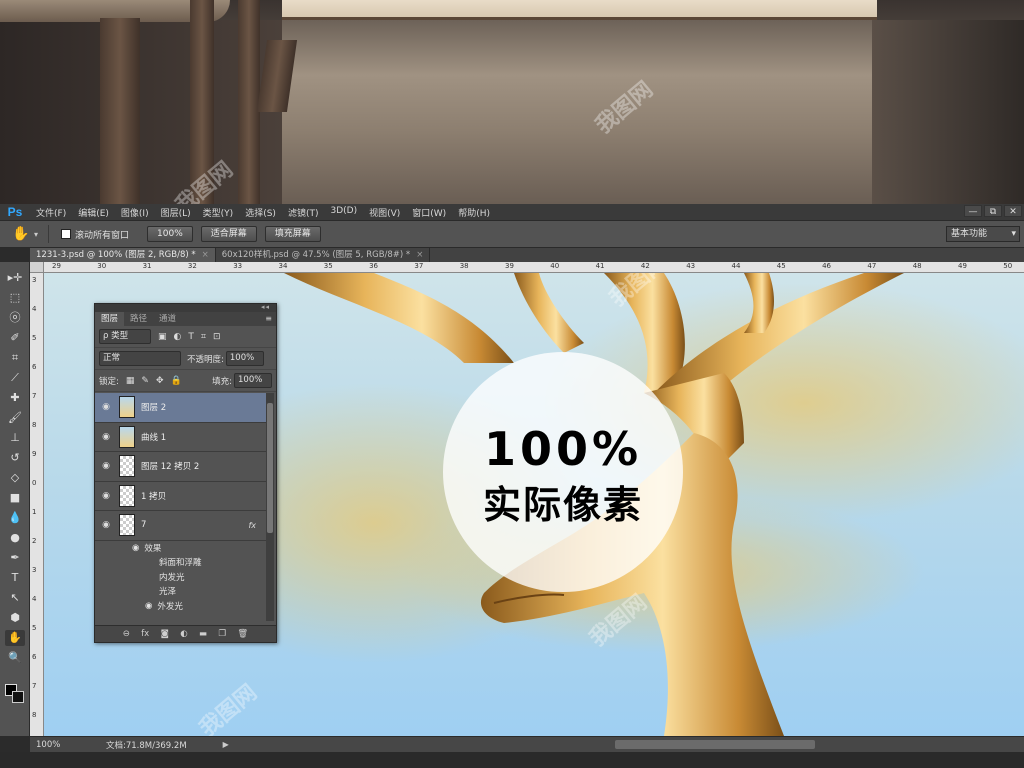  Describe the element at coordinates (15, 478) in the screenshot. I see `eraser-icon: ◇` at that location.